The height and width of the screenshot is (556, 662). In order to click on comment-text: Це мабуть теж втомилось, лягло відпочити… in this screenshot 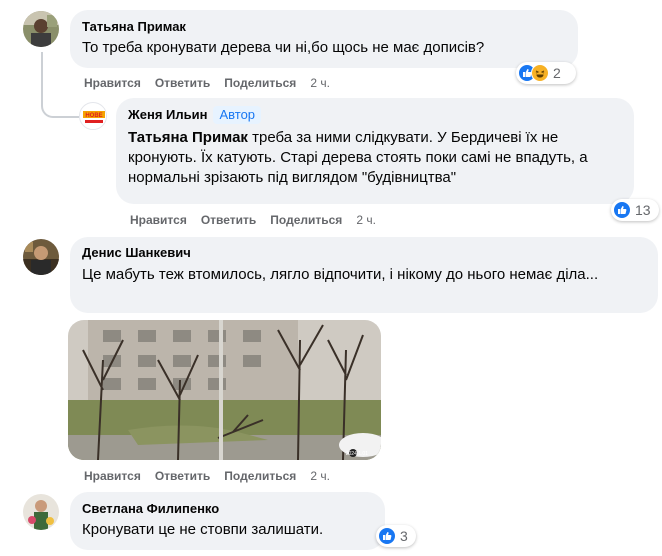, I will do `click(340, 274)`.